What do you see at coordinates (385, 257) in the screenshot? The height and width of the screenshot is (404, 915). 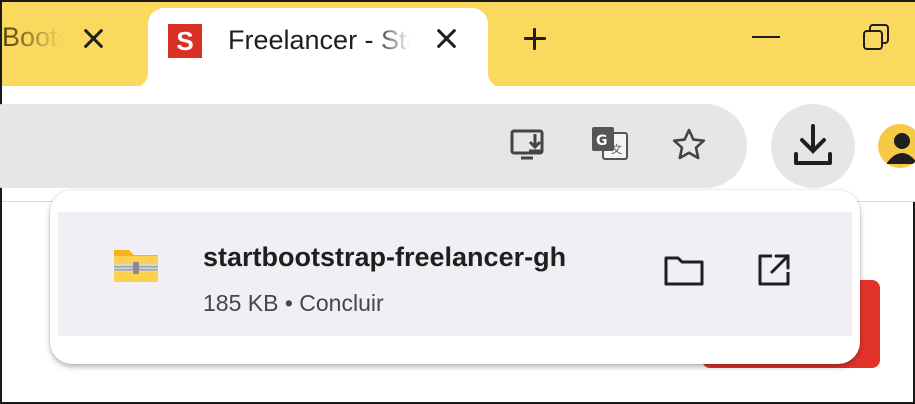 I see `download-filename: startbootstrap-freelancer-gh` at bounding box center [385, 257].